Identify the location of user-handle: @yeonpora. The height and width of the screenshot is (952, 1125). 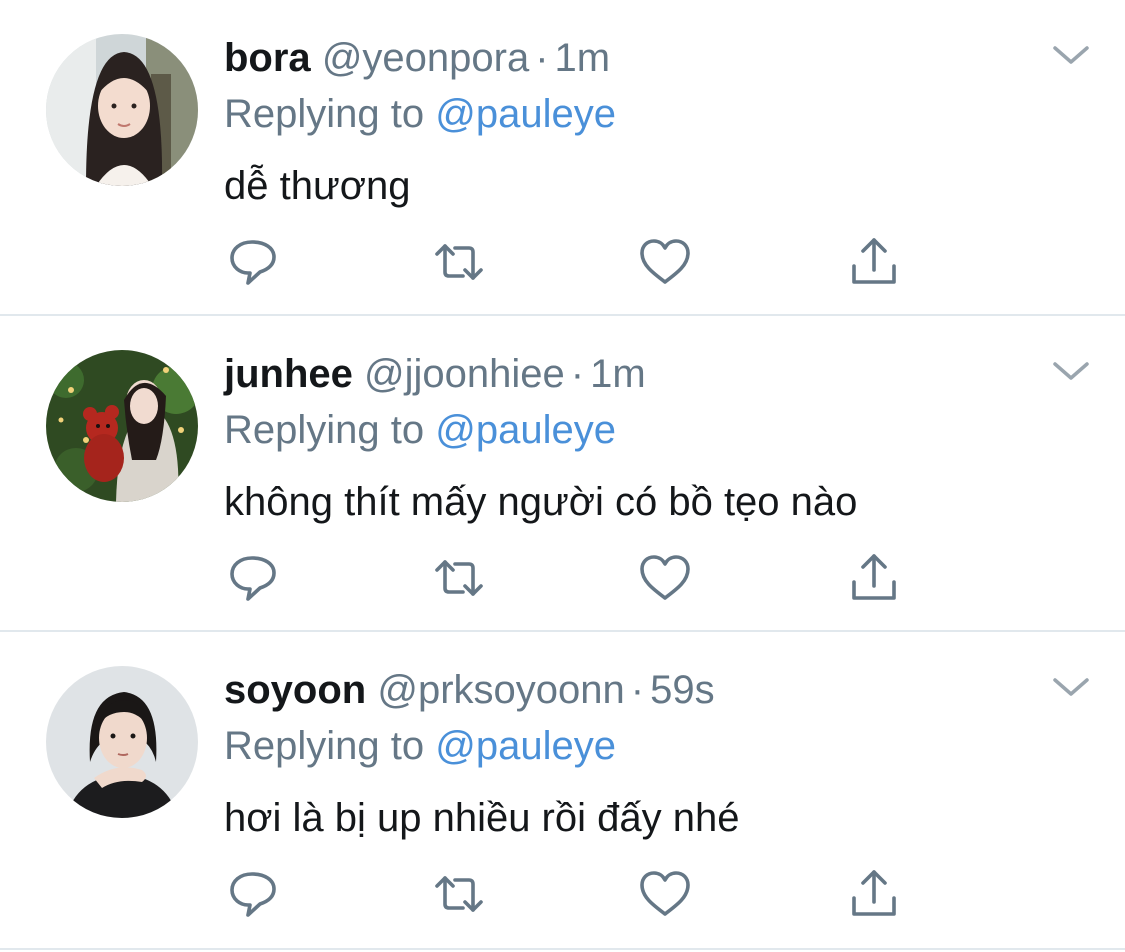
(425, 58).